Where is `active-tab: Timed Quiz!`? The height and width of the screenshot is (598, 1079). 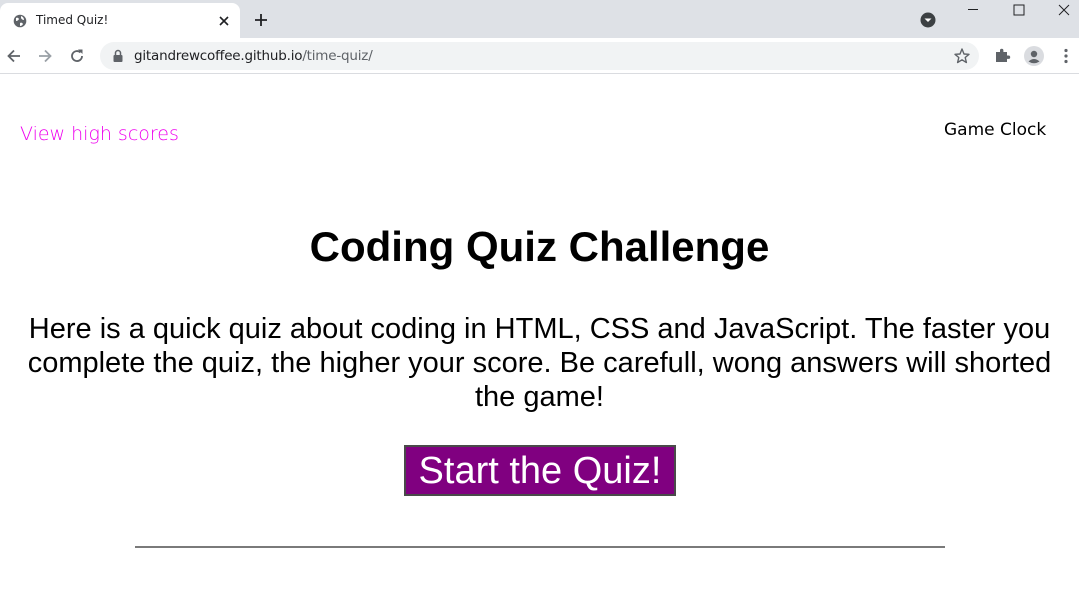
active-tab: Timed Quiz! is located at coordinates (120, 20).